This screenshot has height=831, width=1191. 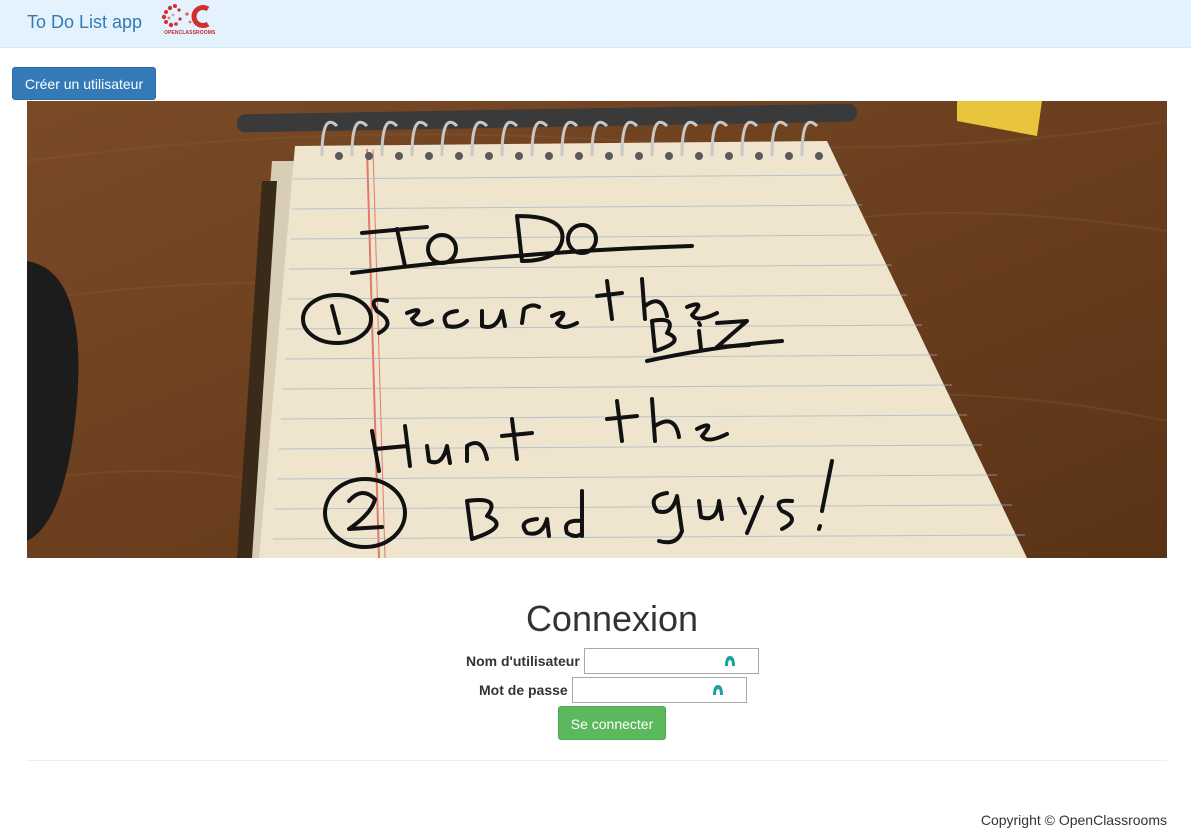 I want to click on username-label: Nom d'utilisateur, so click(x=523, y=661).